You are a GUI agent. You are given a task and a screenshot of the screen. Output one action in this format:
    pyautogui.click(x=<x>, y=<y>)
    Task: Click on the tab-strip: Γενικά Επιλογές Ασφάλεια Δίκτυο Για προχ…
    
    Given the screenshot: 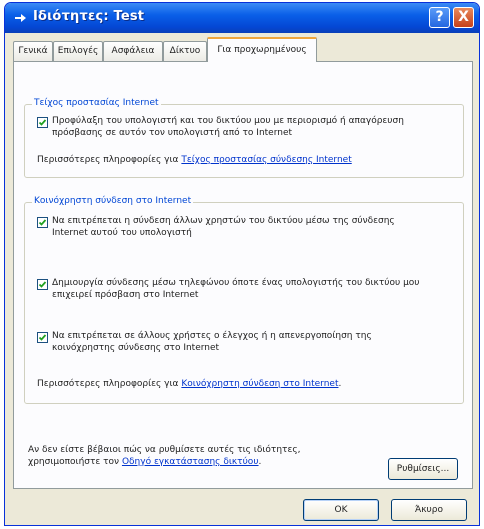 What is the action you would take?
    pyautogui.click(x=243, y=50)
    